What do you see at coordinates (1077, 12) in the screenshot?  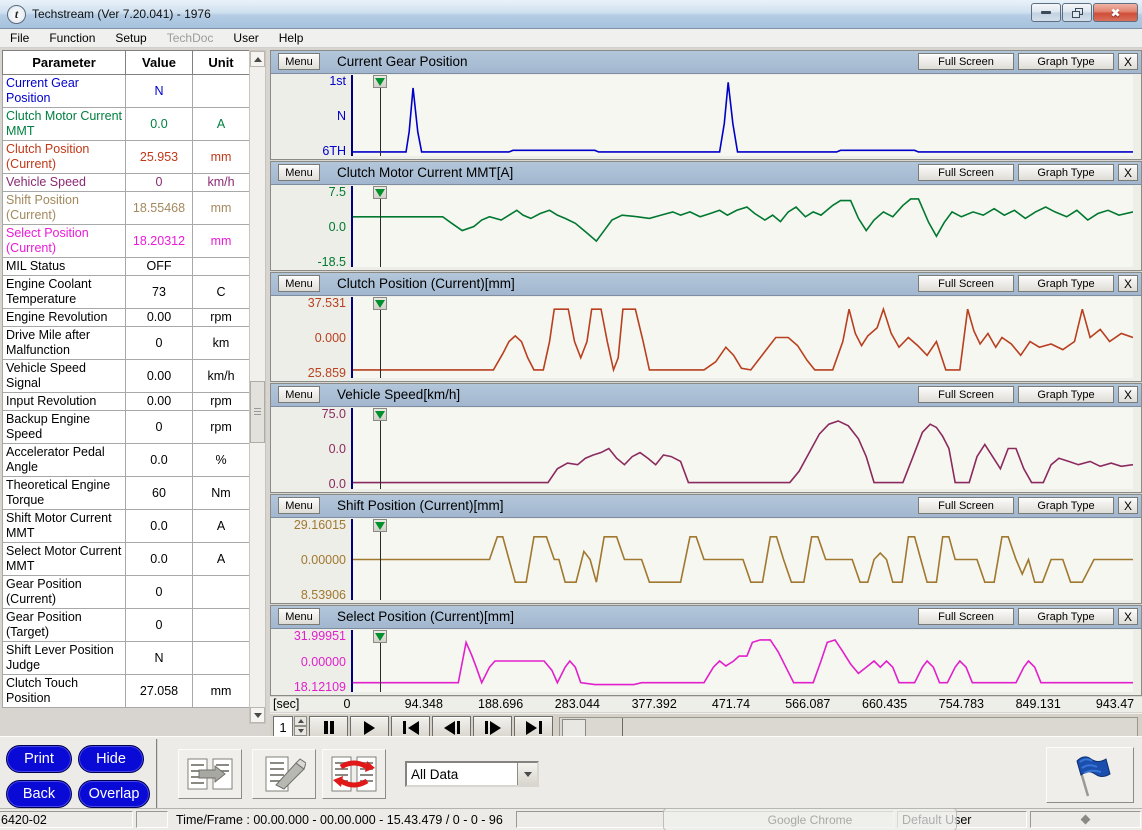 I see `restore-button` at bounding box center [1077, 12].